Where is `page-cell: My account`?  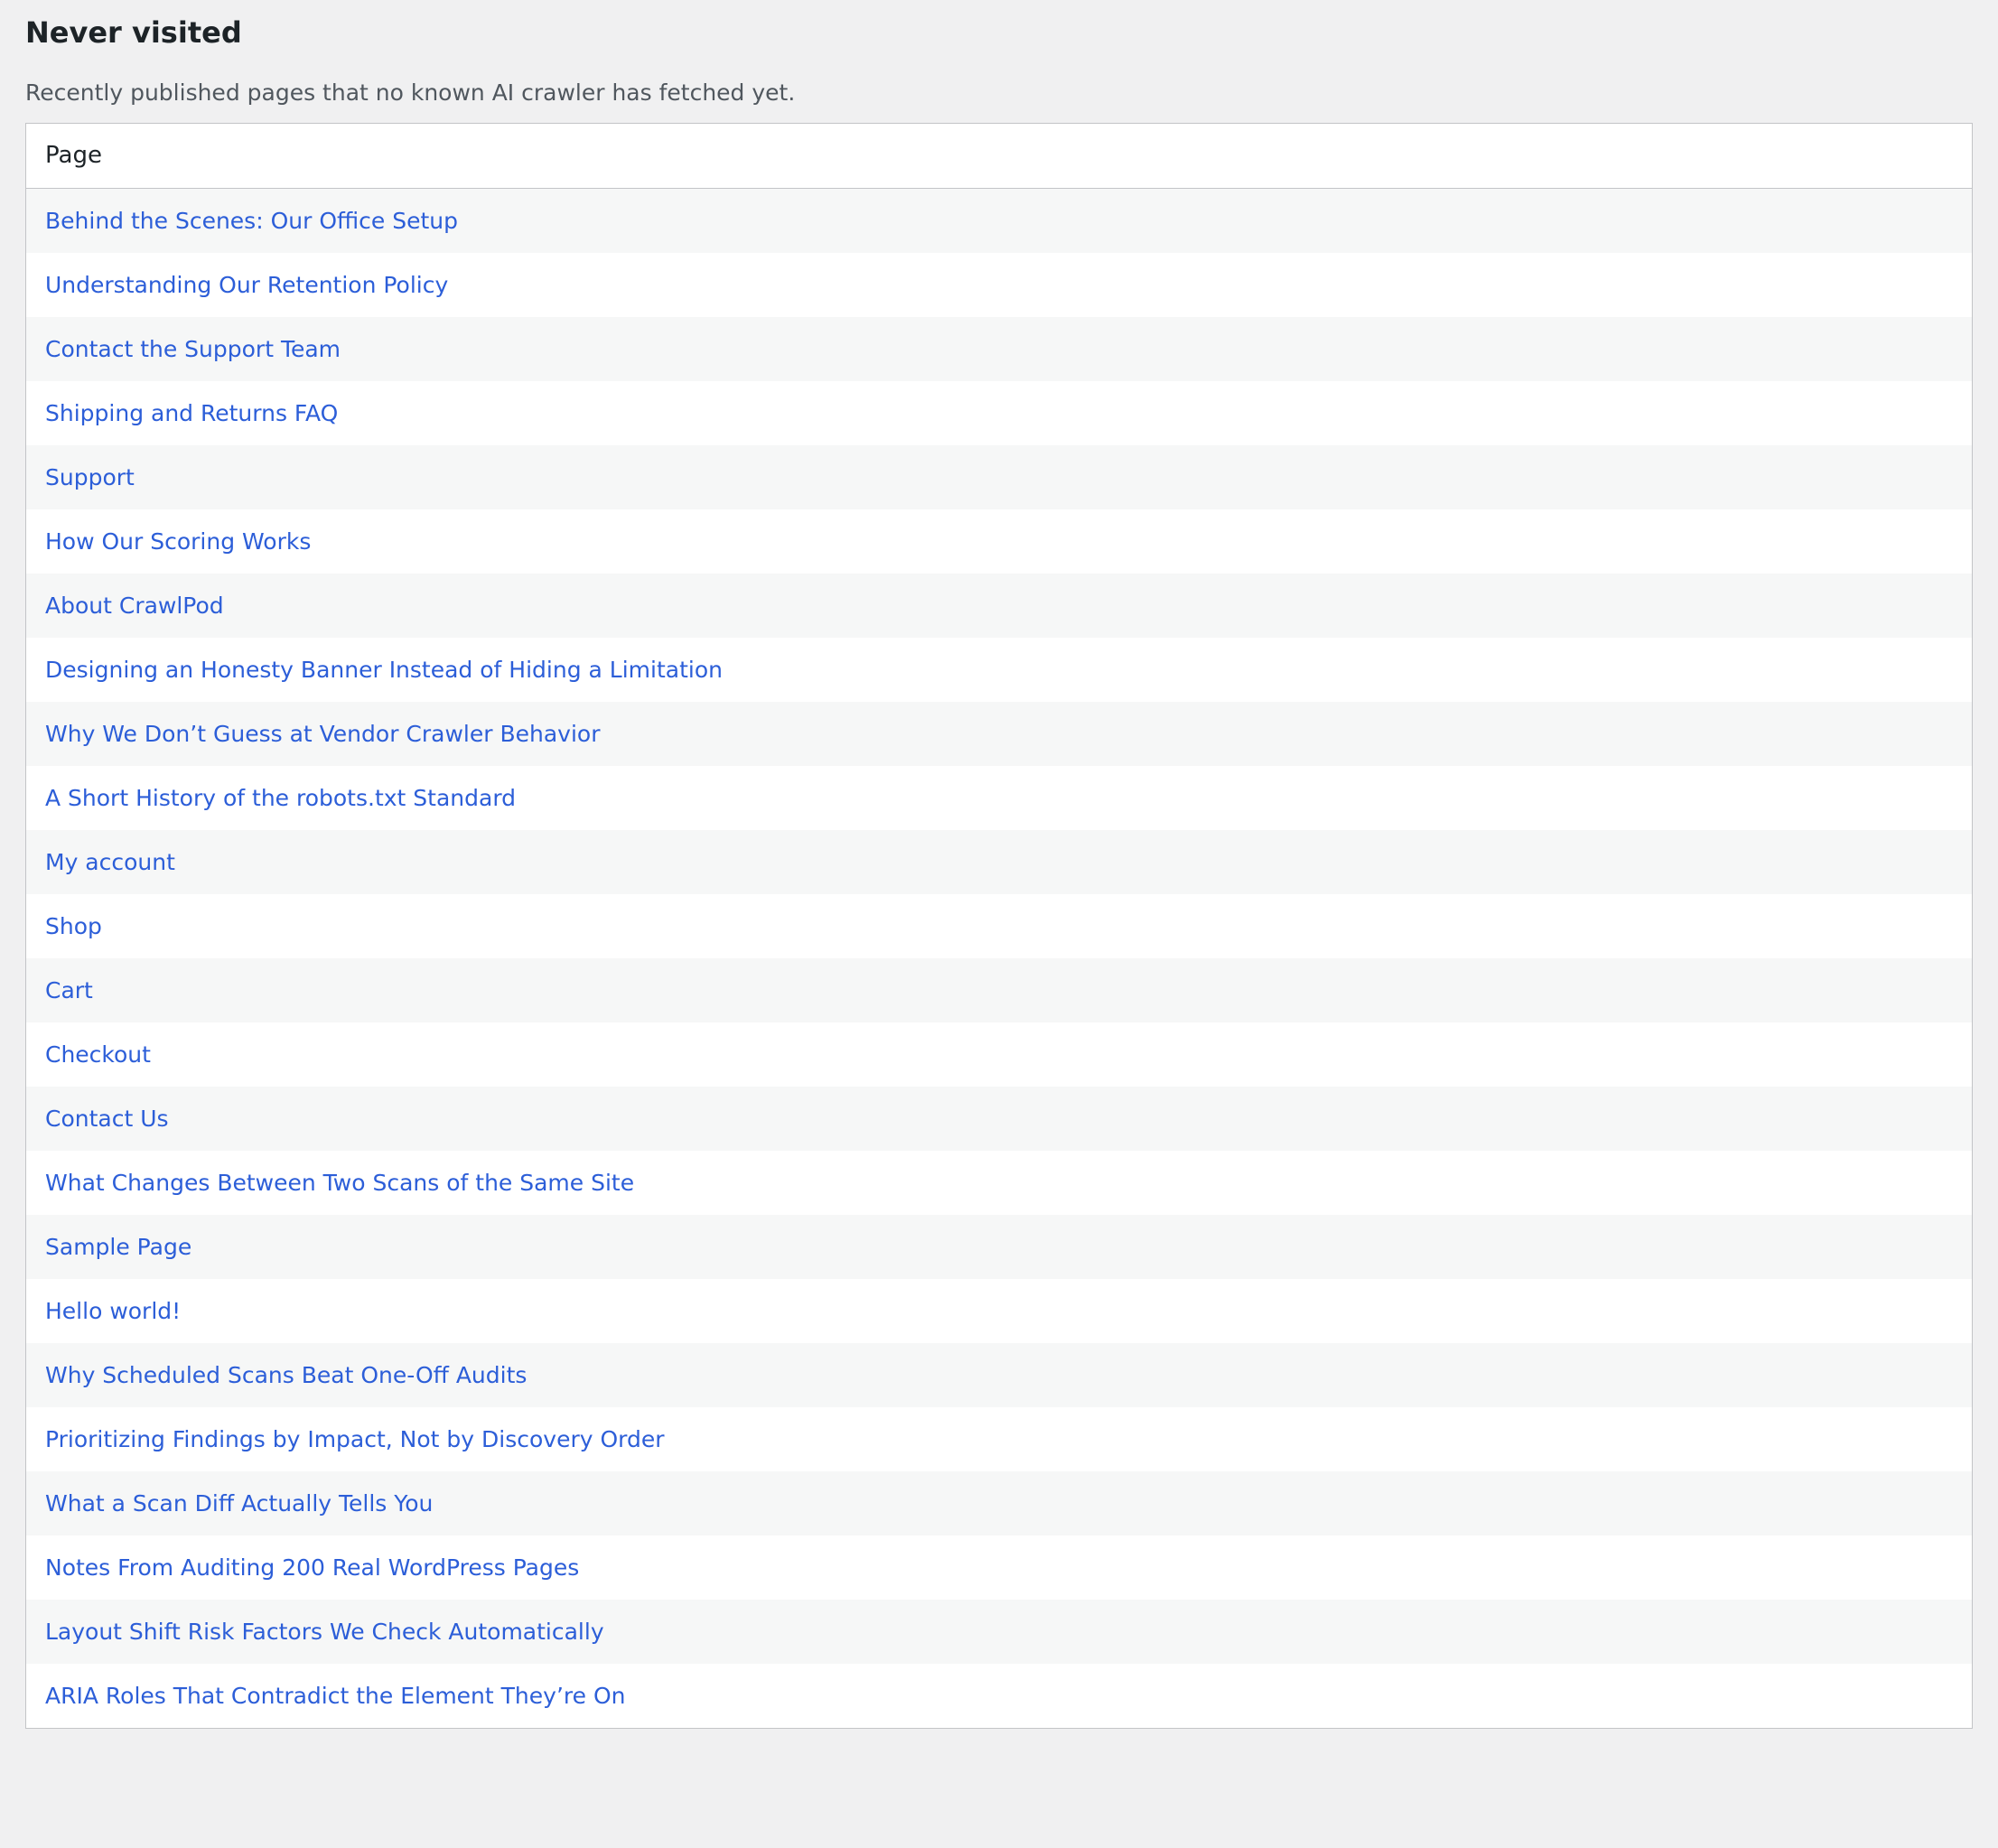
page-cell: My account is located at coordinates (999, 861).